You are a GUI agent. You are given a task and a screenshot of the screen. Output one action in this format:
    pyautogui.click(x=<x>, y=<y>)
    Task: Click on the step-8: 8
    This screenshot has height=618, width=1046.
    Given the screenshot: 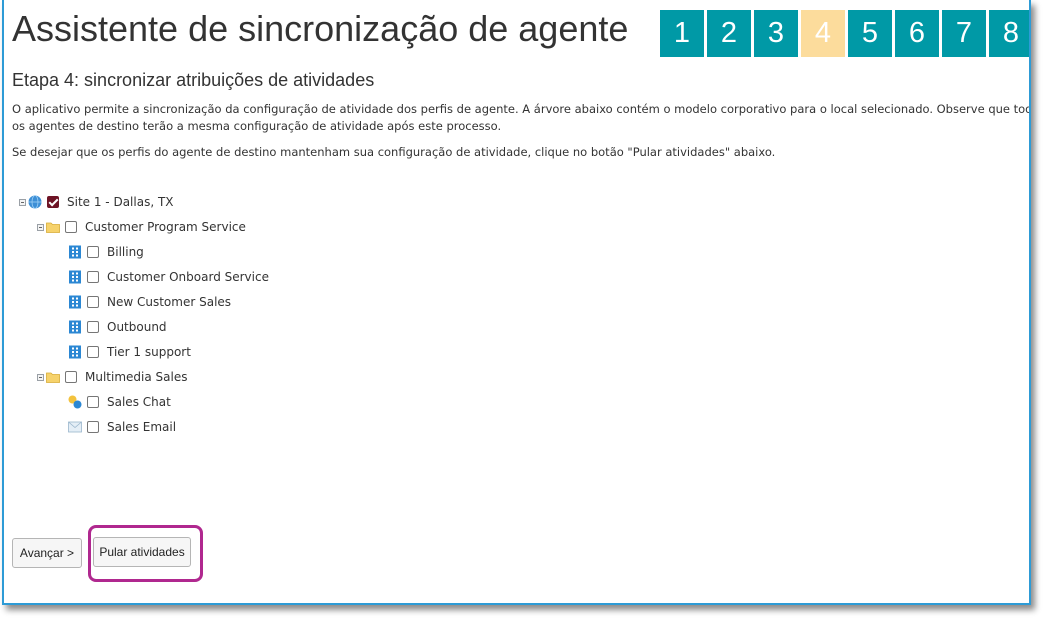 What is the action you would take?
    pyautogui.click(x=1009, y=33)
    